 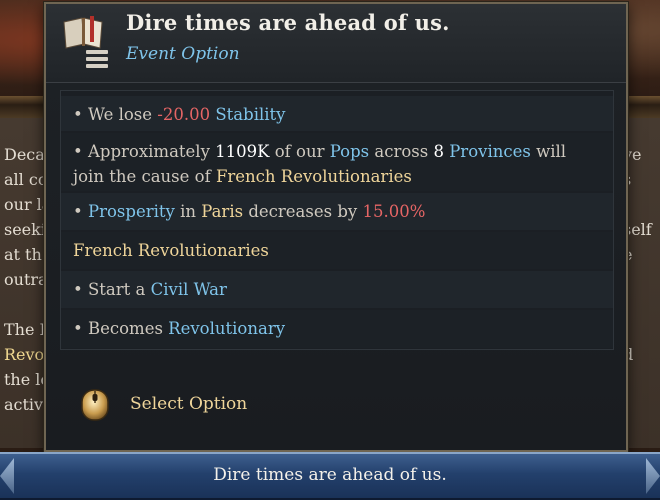 I want to click on effect-text-segment: 15.00%, so click(x=394, y=211).